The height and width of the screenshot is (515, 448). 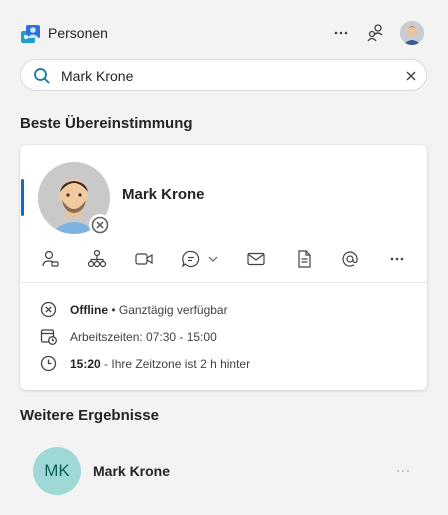 I want to click on video-call-icon, so click(x=144, y=259).